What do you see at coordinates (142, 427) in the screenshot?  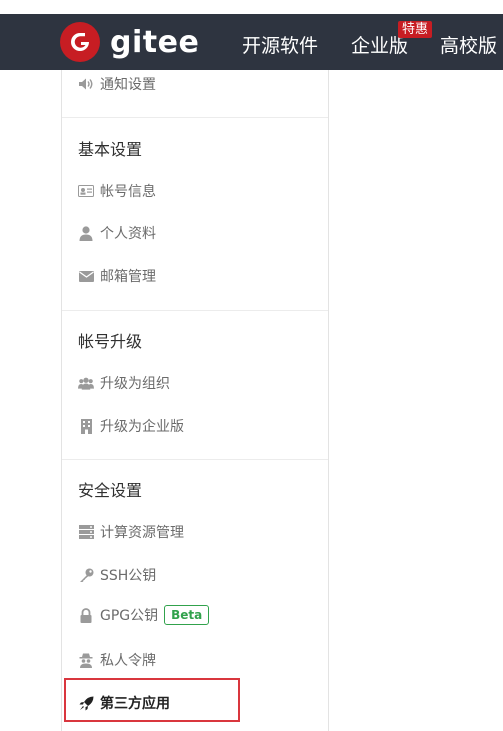 I see `sidebar-item-label: 升级为企业版` at bounding box center [142, 427].